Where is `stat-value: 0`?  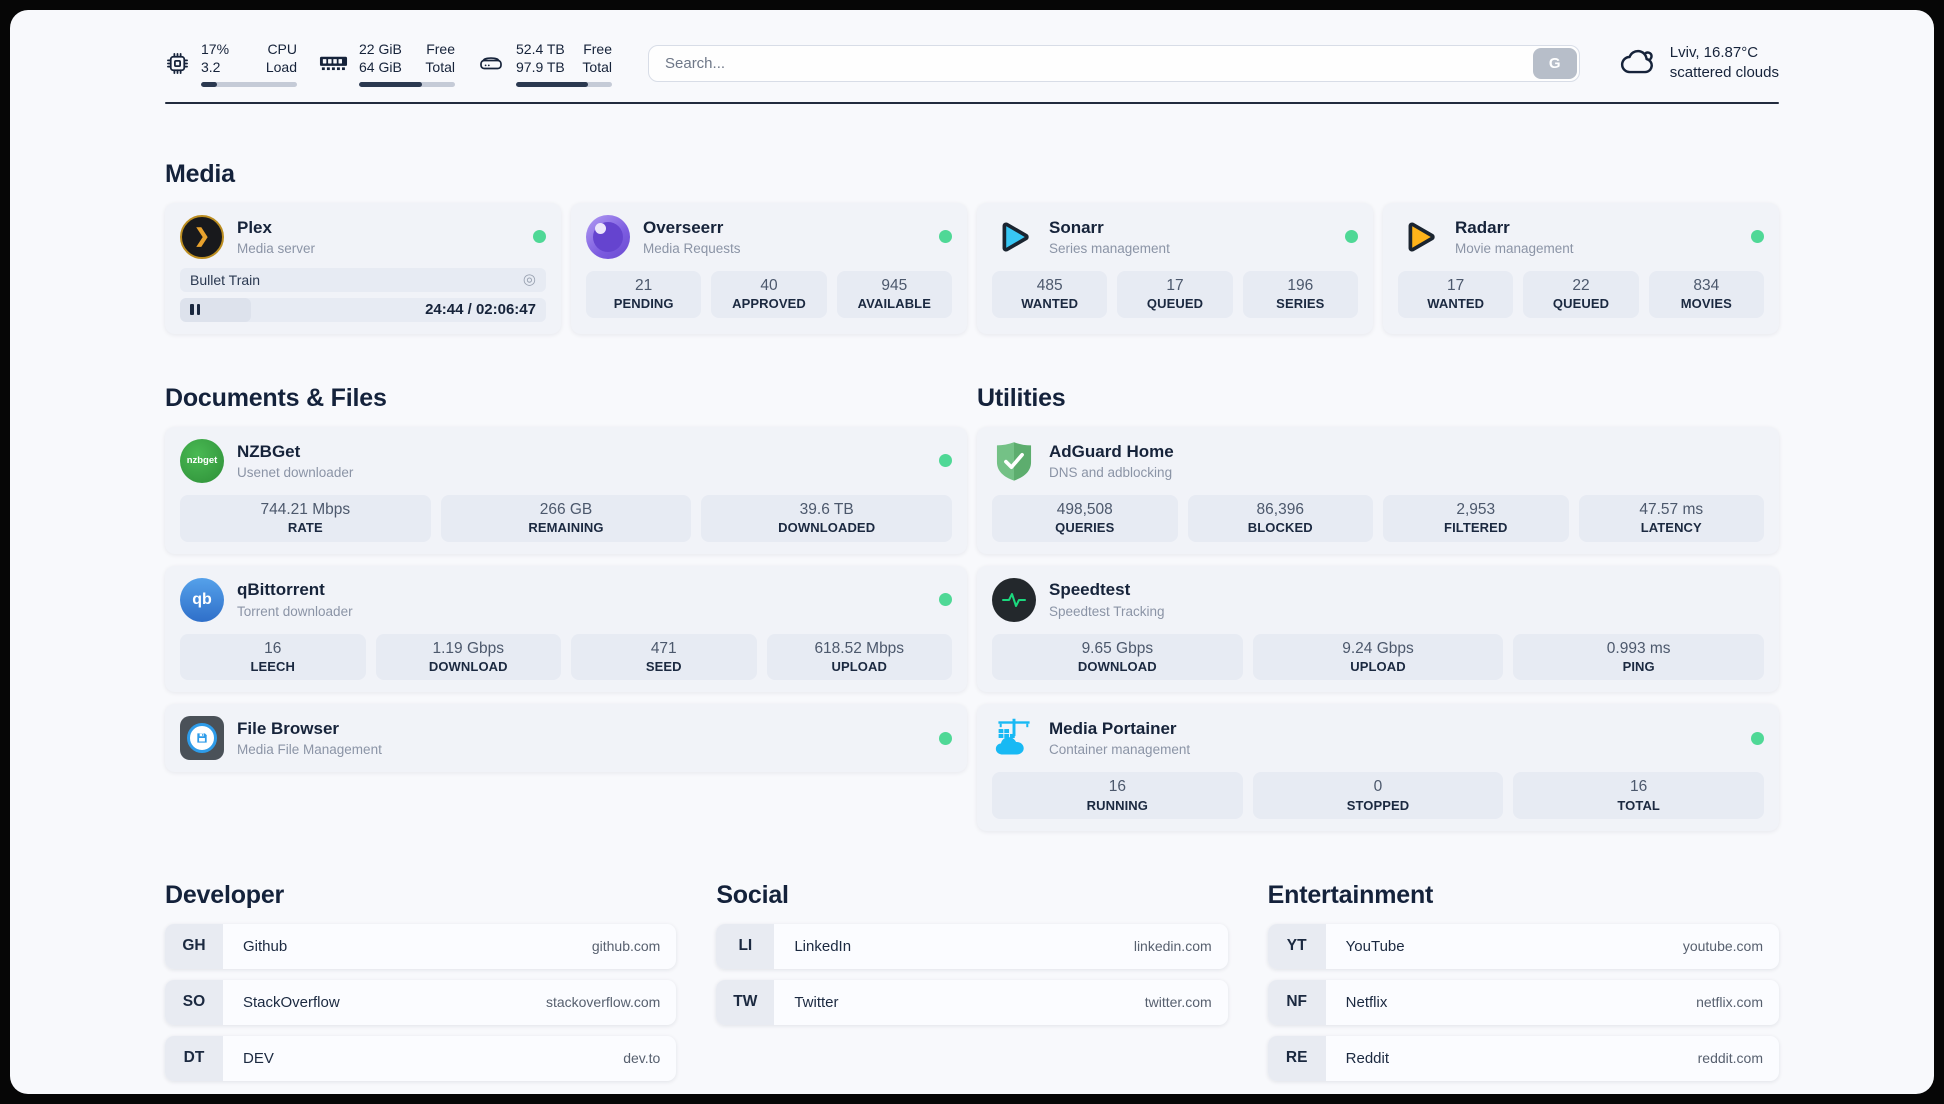 stat-value: 0 is located at coordinates (1378, 787).